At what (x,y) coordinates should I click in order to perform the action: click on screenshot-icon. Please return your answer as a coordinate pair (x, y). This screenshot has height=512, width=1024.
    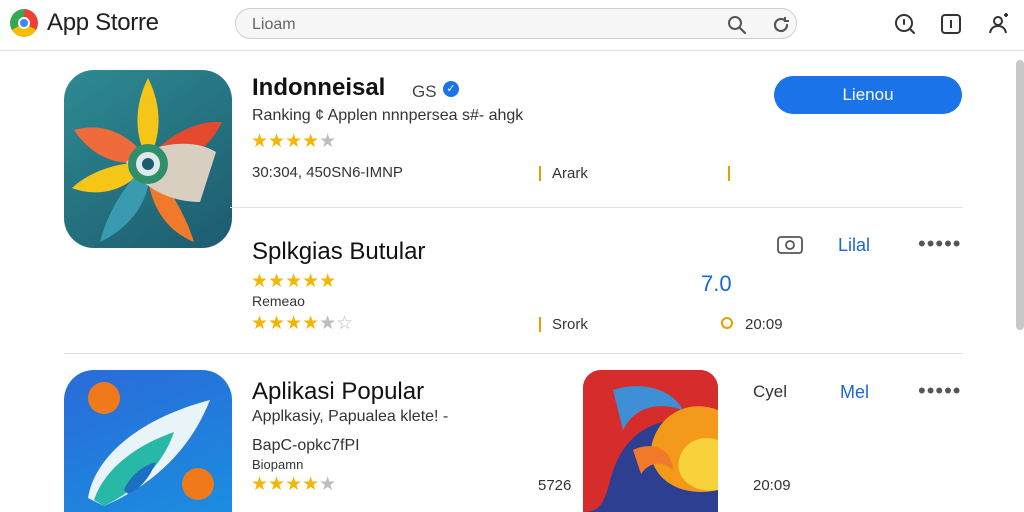
    Looking at the image, I should click on (790, 245).